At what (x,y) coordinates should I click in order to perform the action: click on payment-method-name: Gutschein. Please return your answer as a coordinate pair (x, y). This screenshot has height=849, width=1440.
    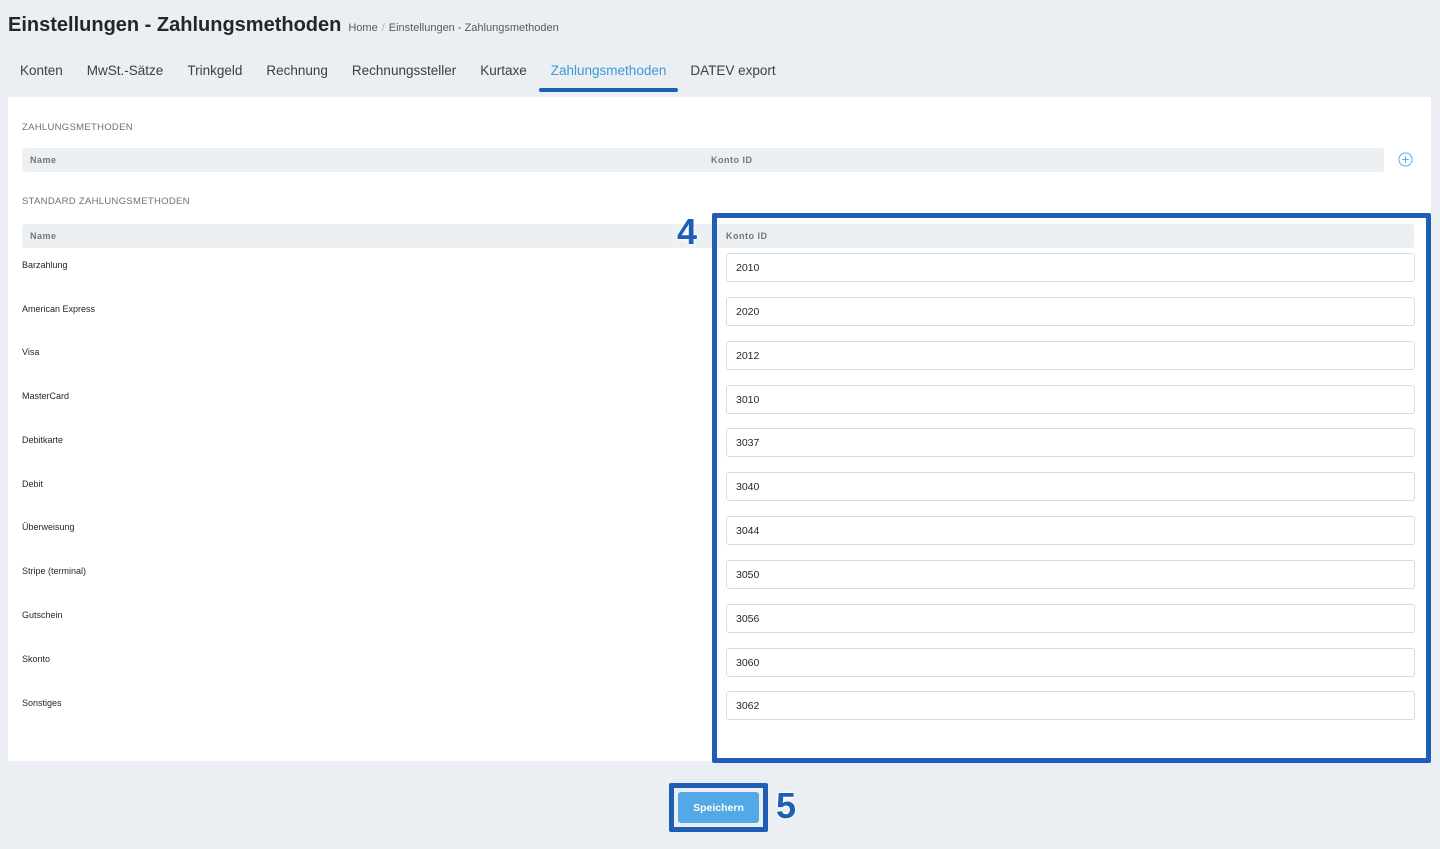
    Looking at the image, I should click on (42, 615).